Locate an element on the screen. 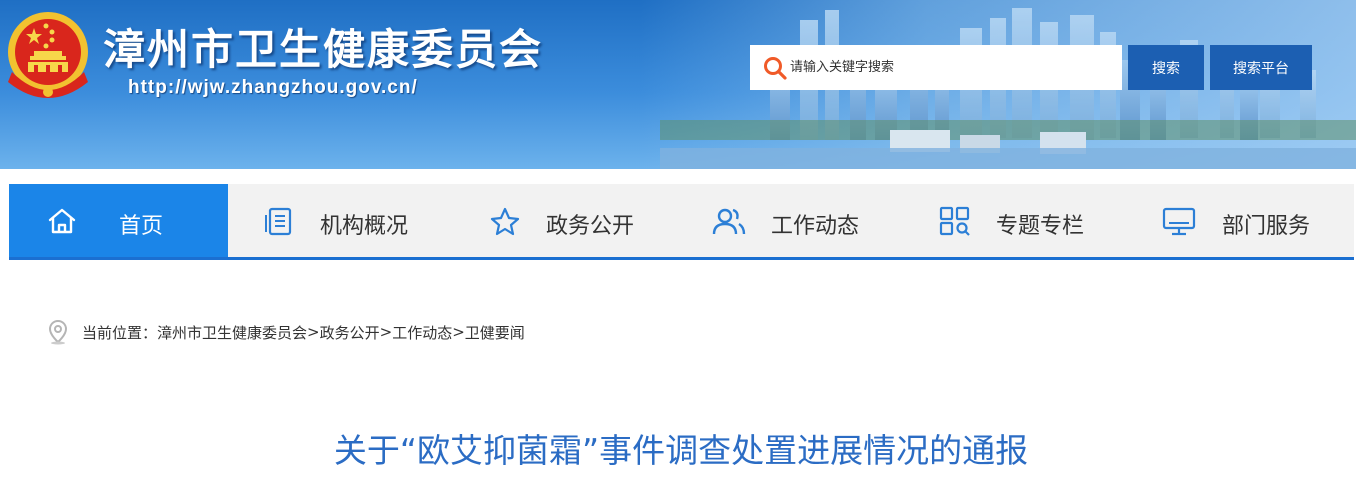 The image size is (1356, 502). nav-item-work-news: 工作动态 is located at coordinates (790, 220).